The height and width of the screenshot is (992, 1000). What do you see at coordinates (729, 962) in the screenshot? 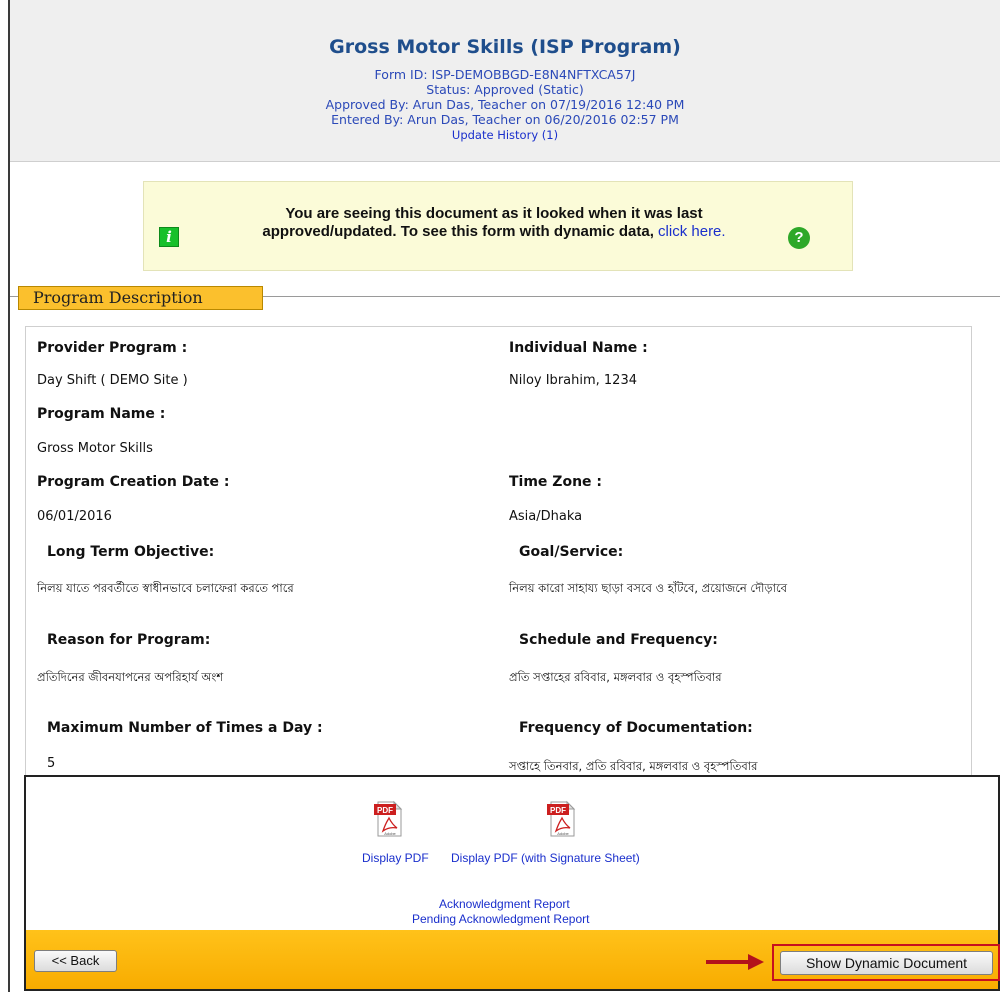
I see `arrow-annotation` at bounding box center [729, 962].